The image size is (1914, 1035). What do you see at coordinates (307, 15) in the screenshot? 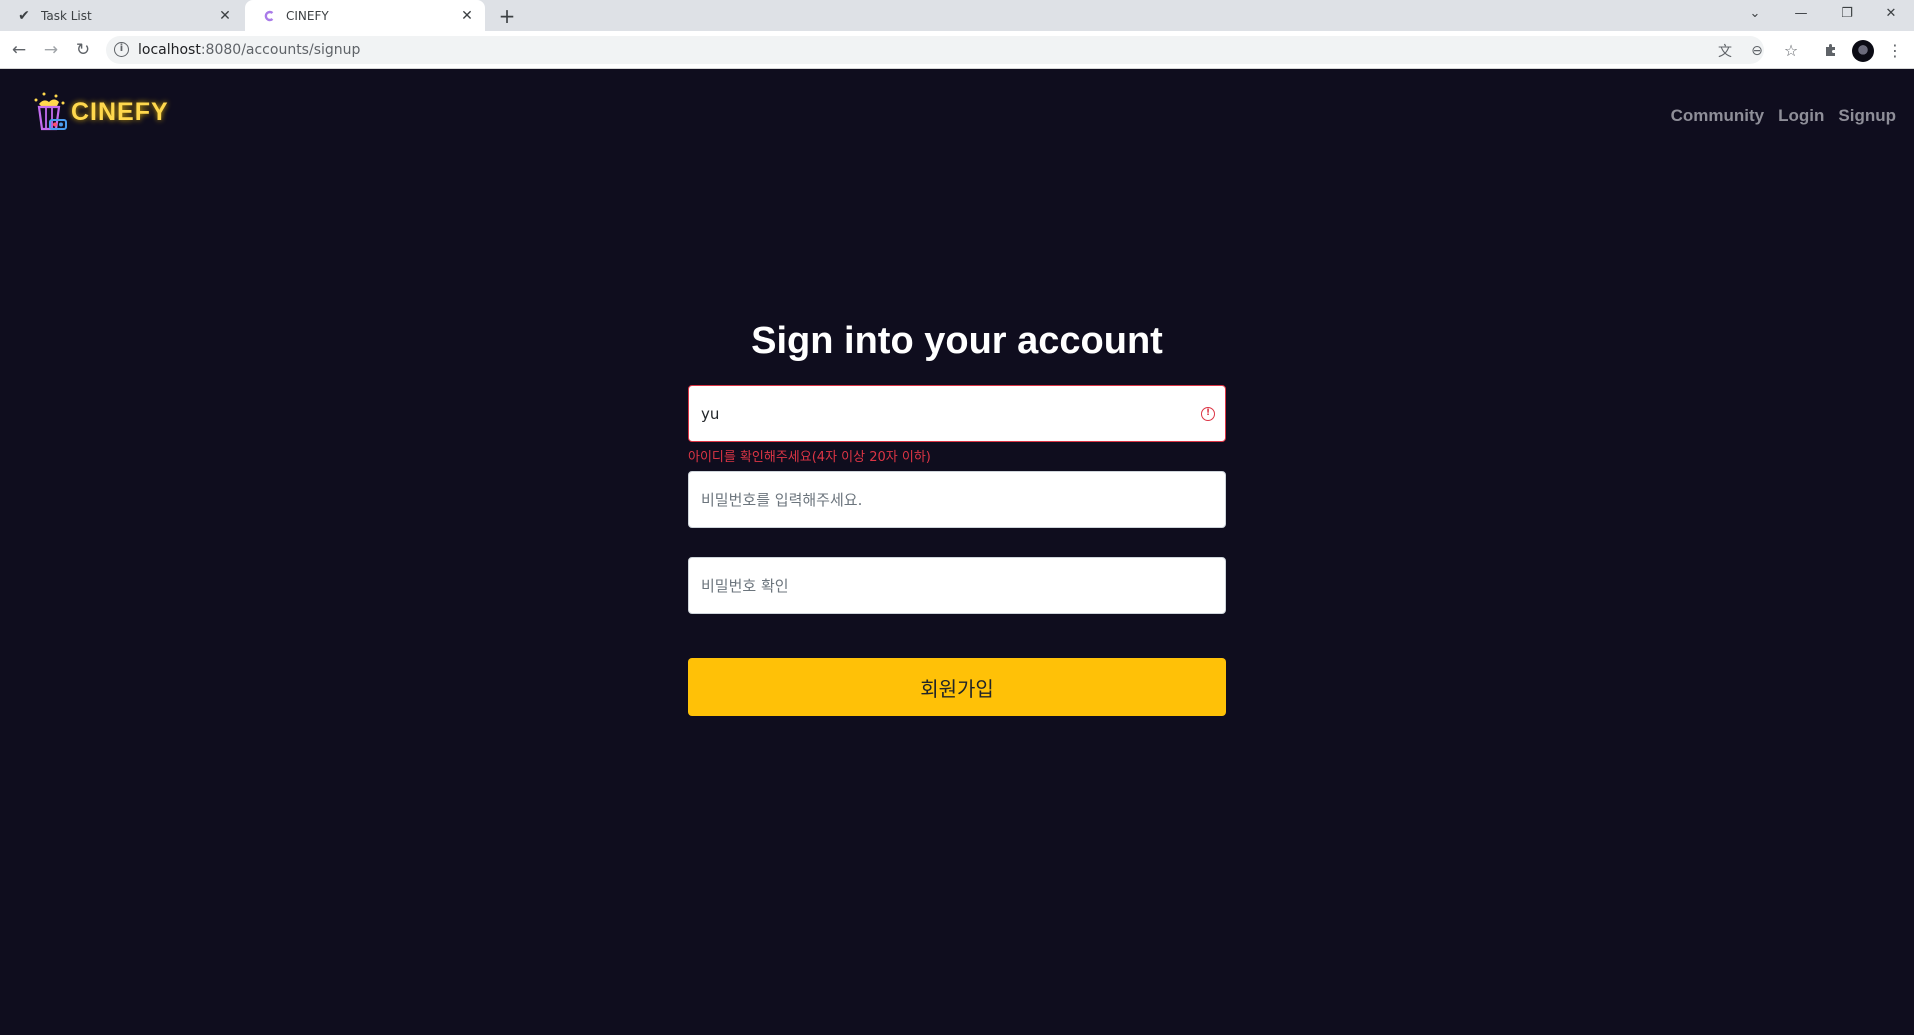
I see `tab-title: CINEFY` at bounding box center [307, 15].